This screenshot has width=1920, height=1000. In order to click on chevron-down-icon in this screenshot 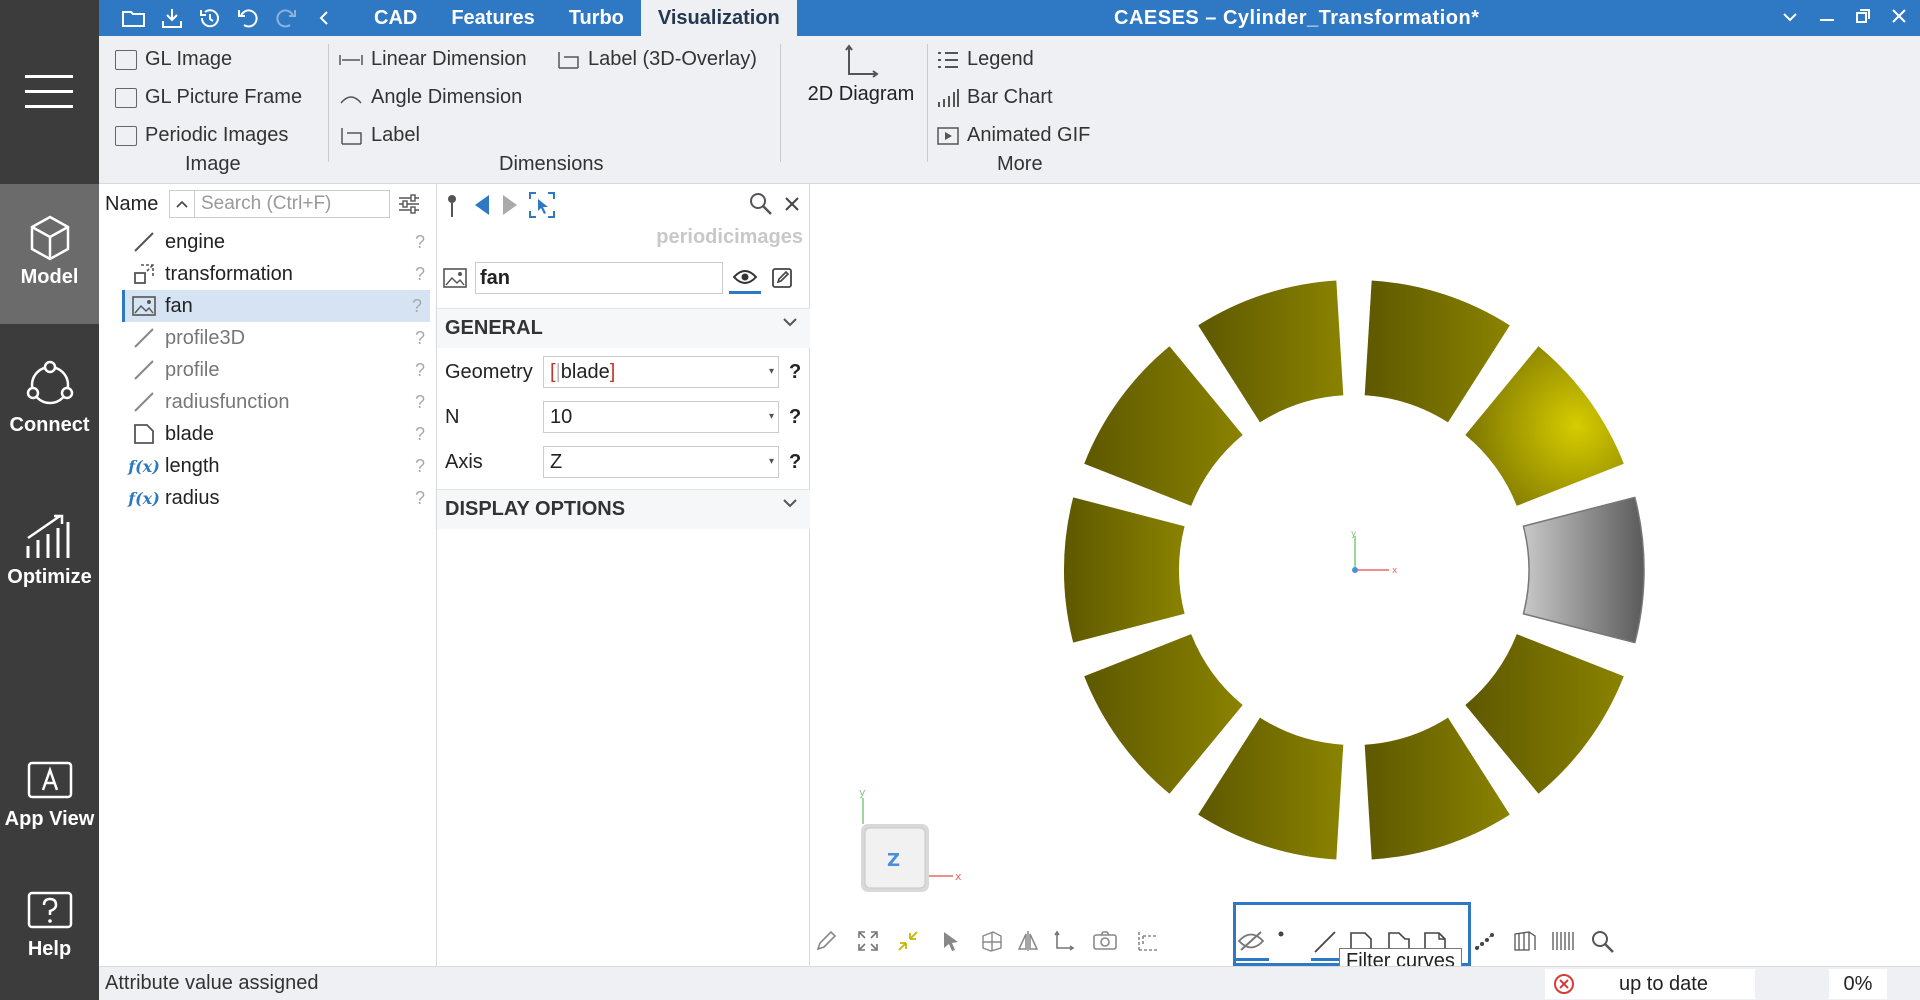, I will do `click(1790, 18)`.